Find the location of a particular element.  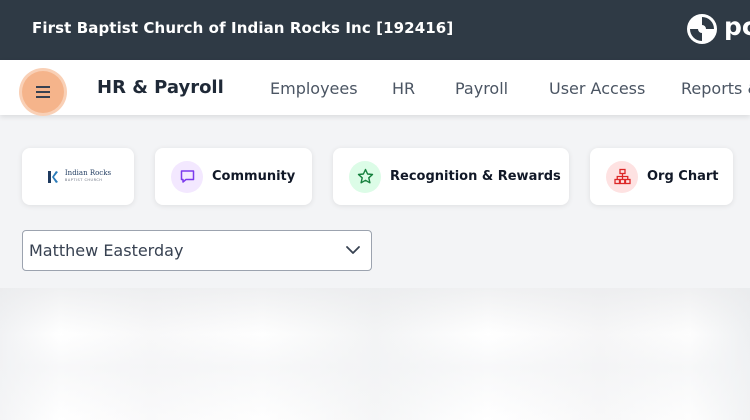

chevron-down-icon is located at coordinates (353, 250).